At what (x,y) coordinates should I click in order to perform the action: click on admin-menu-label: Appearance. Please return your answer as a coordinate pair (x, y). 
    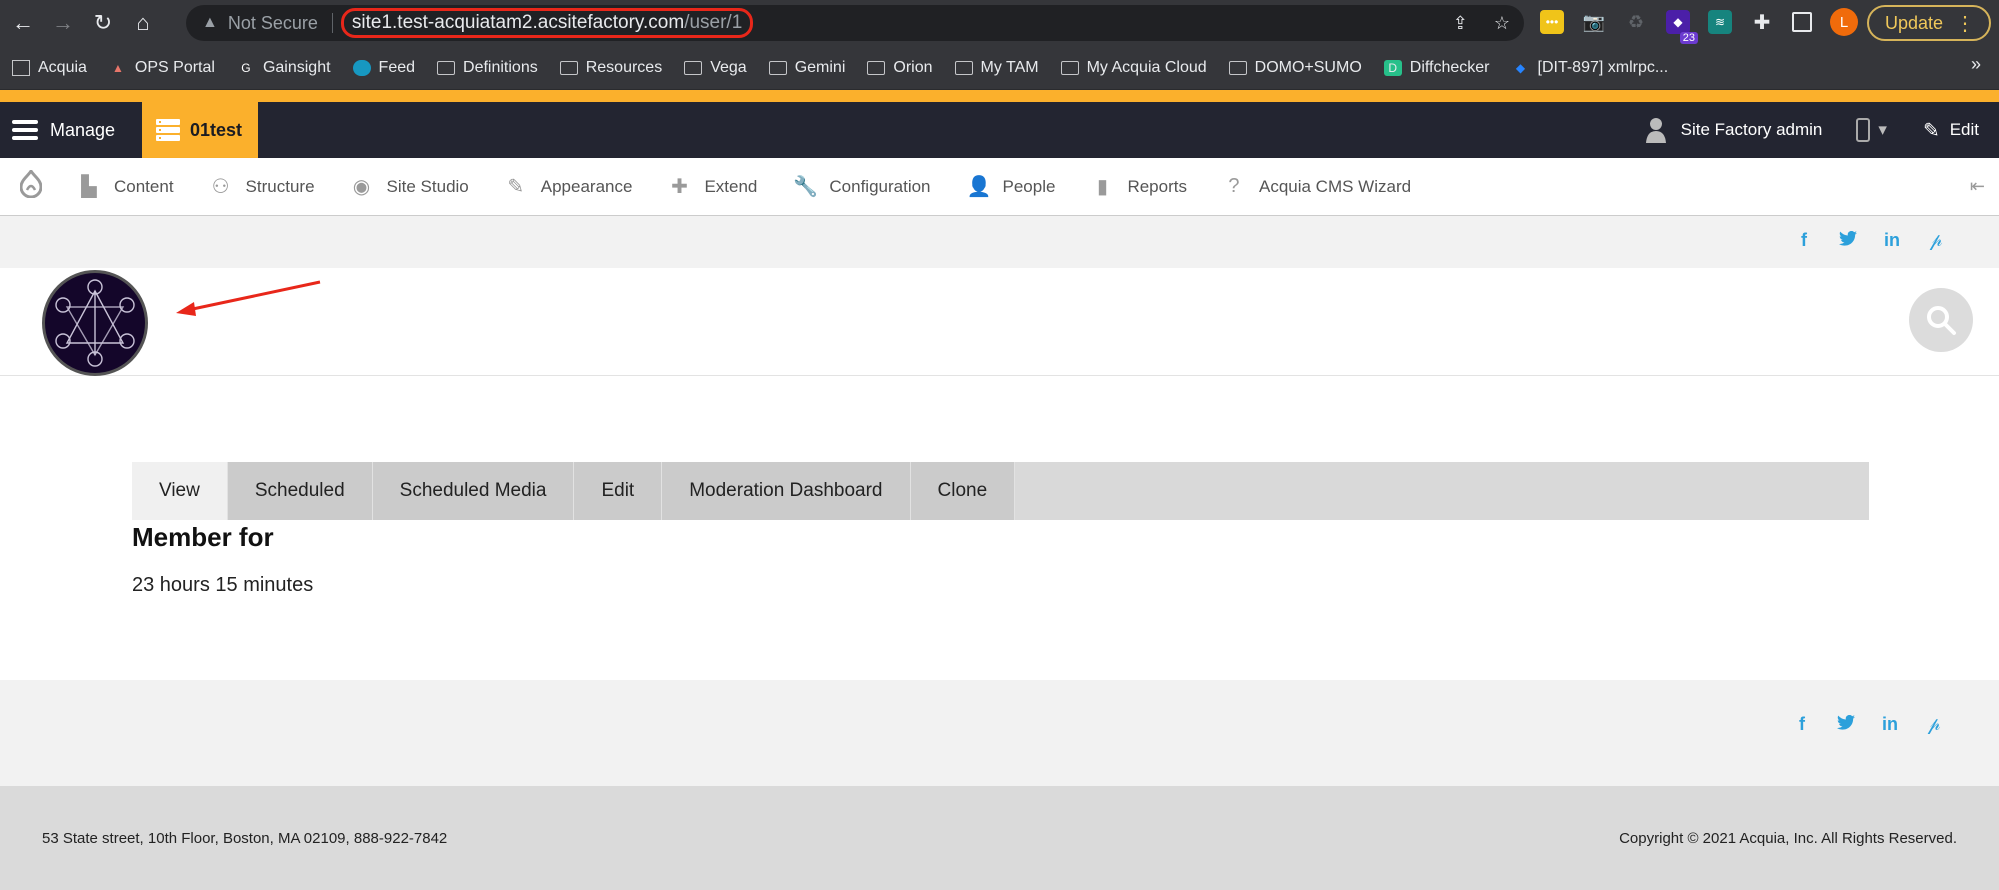
    Looking at the image, I should click on (586, 186).